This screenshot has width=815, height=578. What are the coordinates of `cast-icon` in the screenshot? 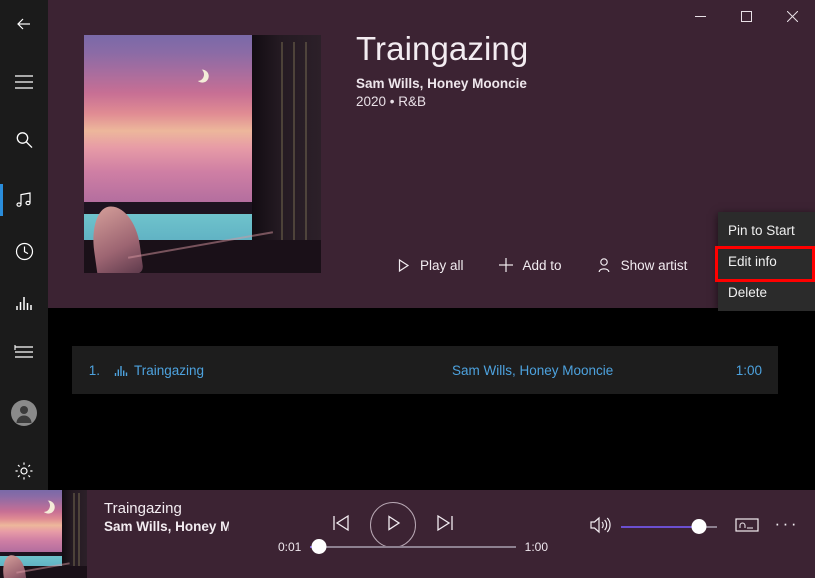 It's located at (746, 527).